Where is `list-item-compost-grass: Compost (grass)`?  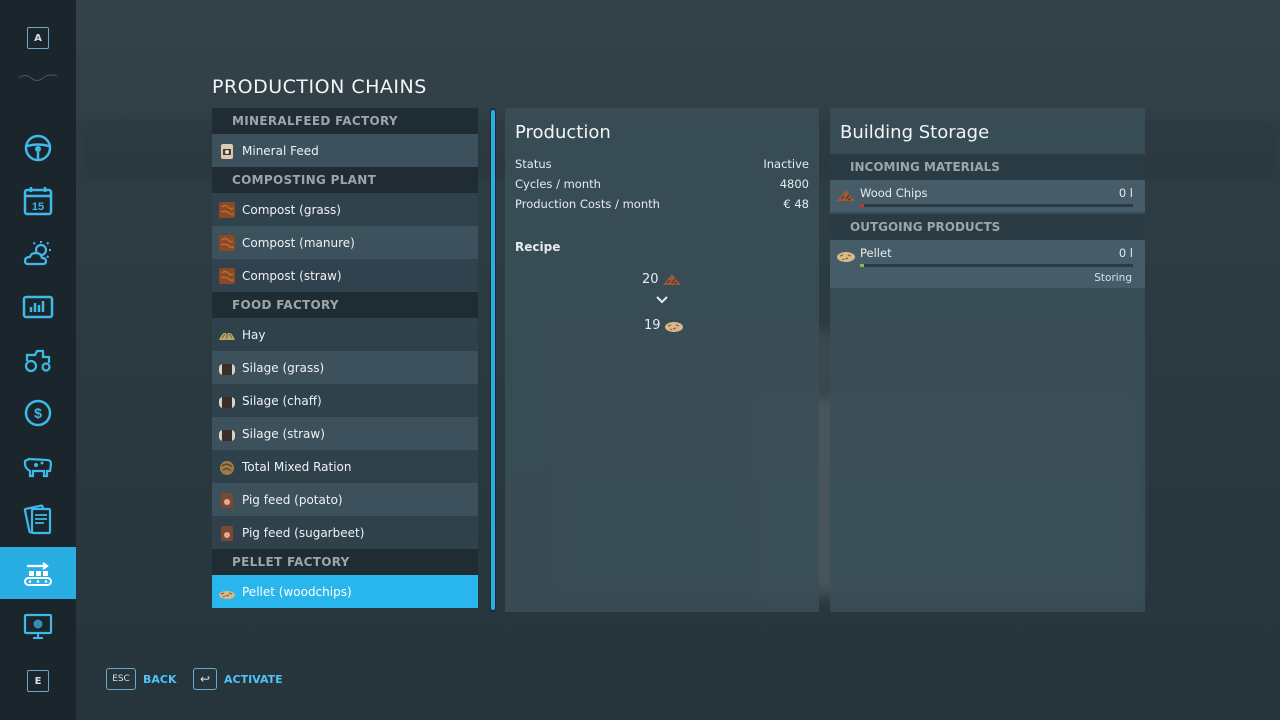 list-item-compost-grass: Compost (grass) is located at coordinates (345, 209).